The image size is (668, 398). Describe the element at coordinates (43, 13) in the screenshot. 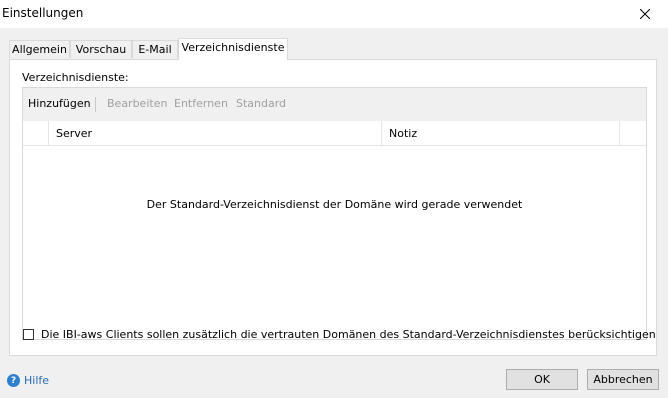

I see `window-title: Einstellungen` at that location.